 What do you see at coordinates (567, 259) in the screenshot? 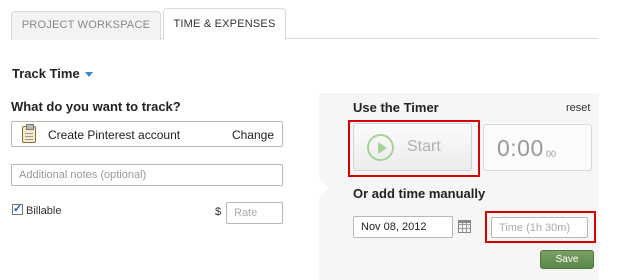
I see `save-button: Save` at bounding box center [567, 259].